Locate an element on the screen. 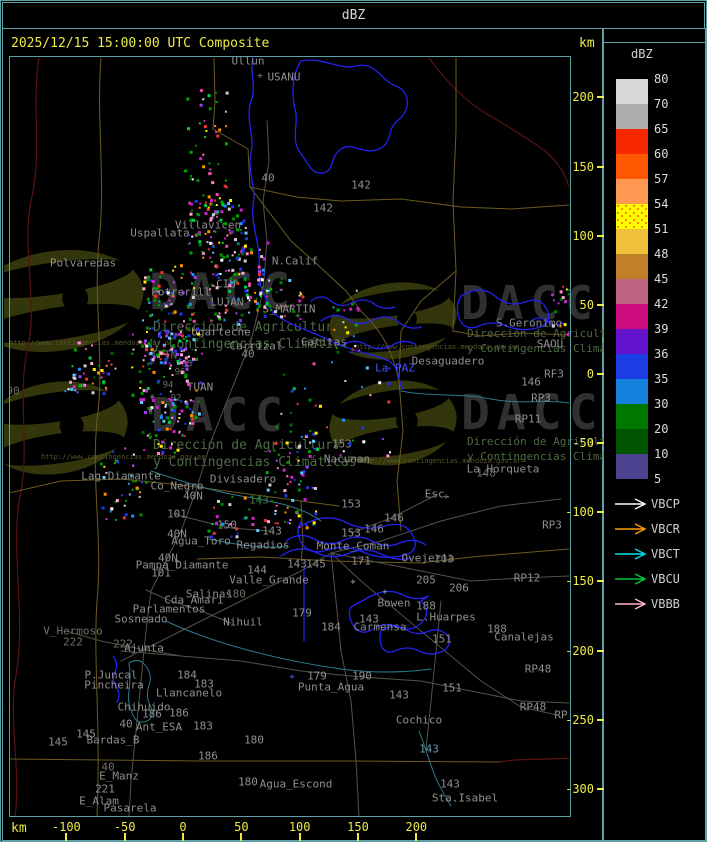 The height and width of the screenshot is (842, 707). place-label: 146 is located at coordinates (374, 529).